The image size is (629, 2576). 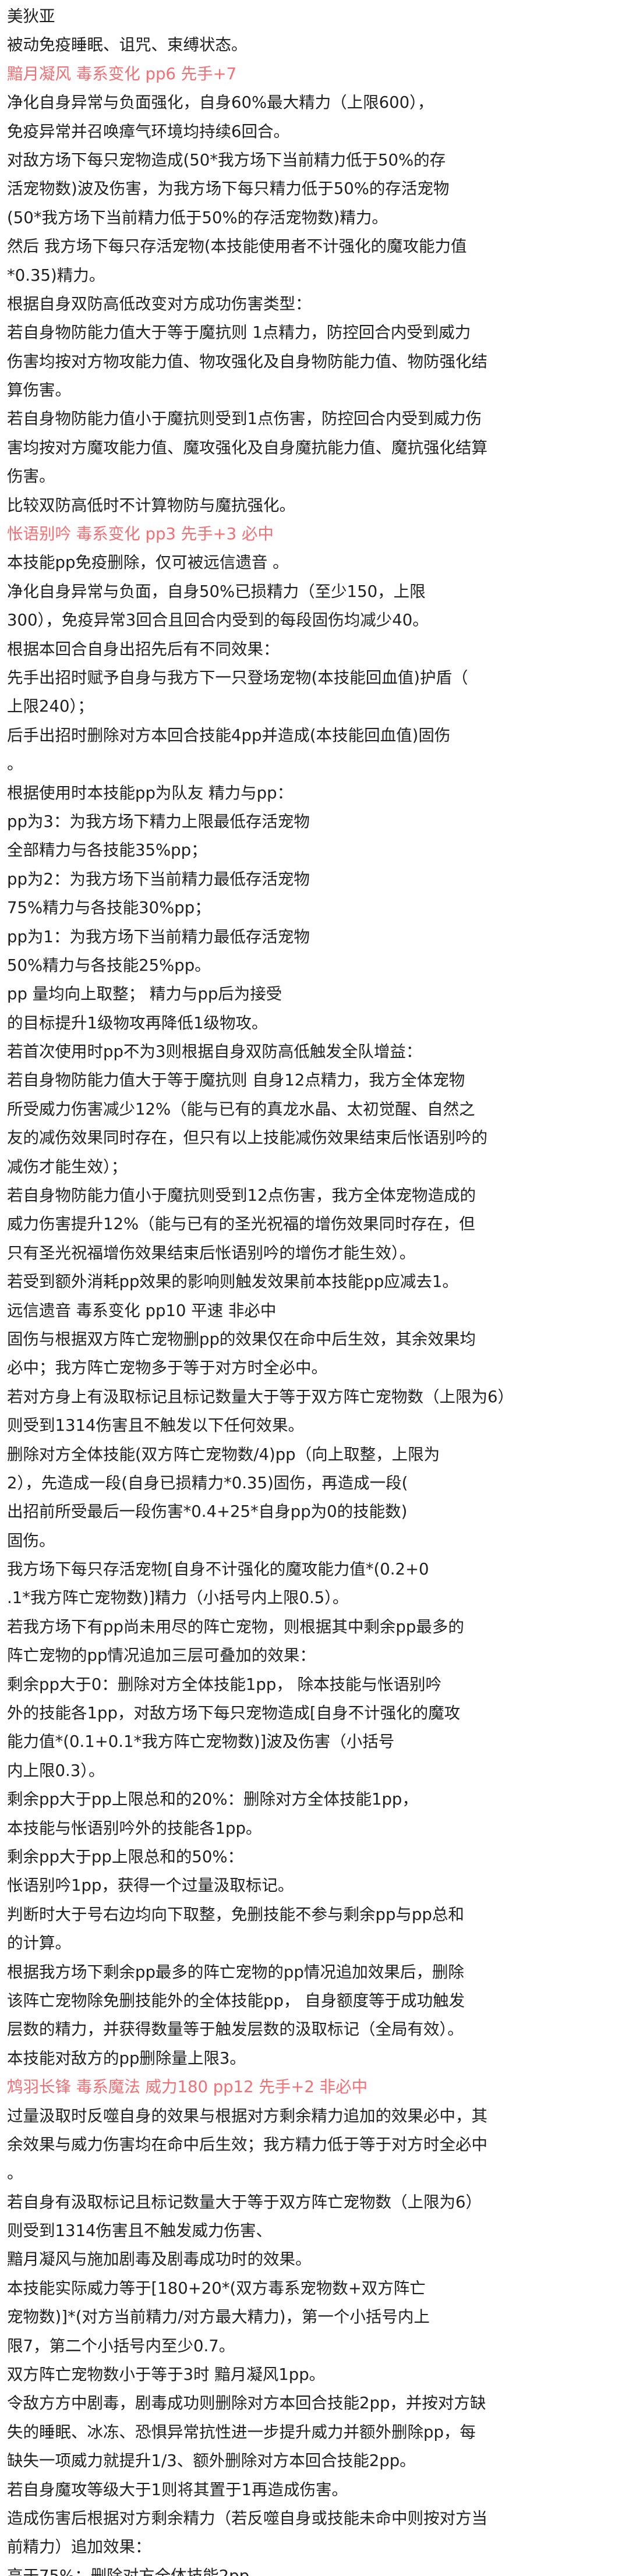 What do you see at coordinates (218, 1569) in the screenshot?
I see `text-line: 我方场下每只存活宠物[自身不计强化的魔攻能力值*(0.2+0` at bounding box center [218, 1569].